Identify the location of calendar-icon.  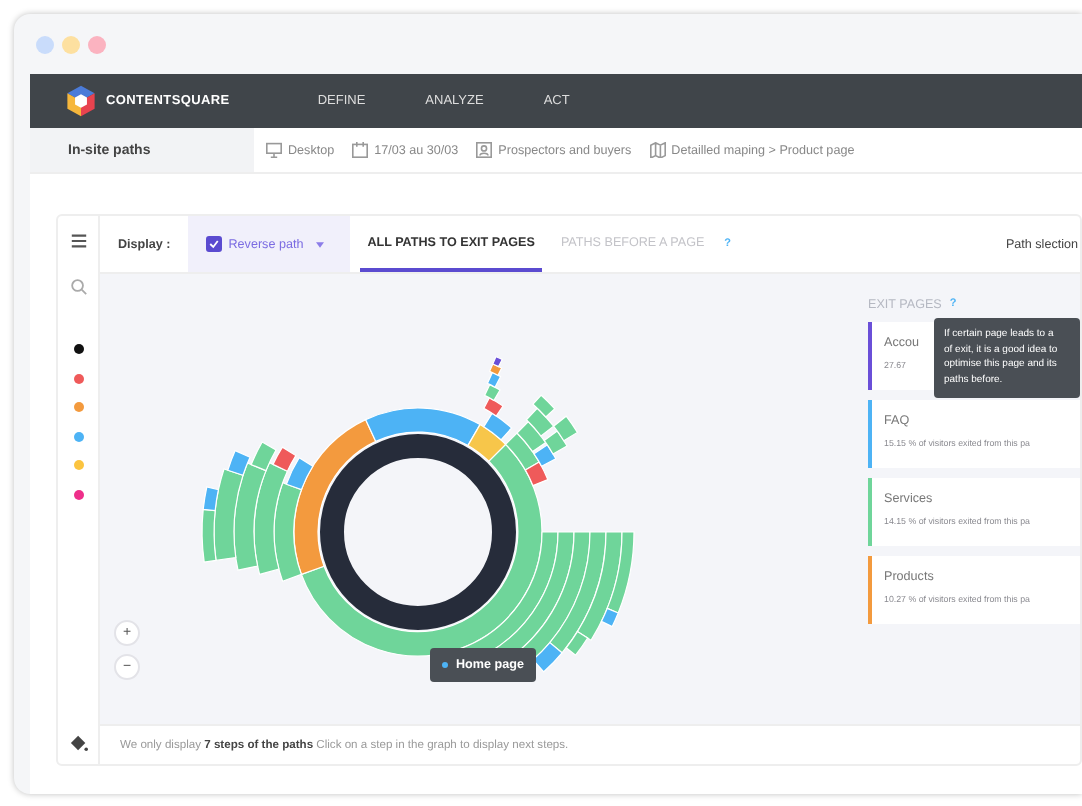
(360, 150).